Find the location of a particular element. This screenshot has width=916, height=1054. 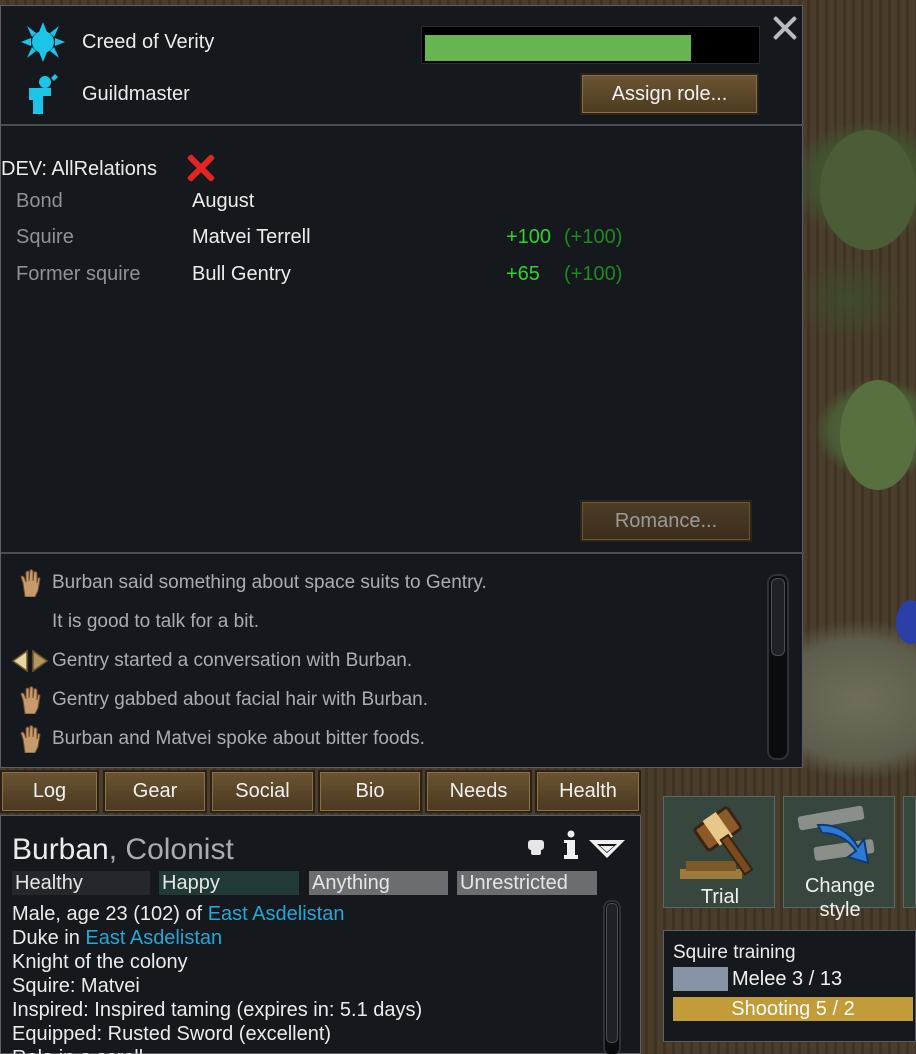

tab-bio: Bio is located at coordinates (370, 791).